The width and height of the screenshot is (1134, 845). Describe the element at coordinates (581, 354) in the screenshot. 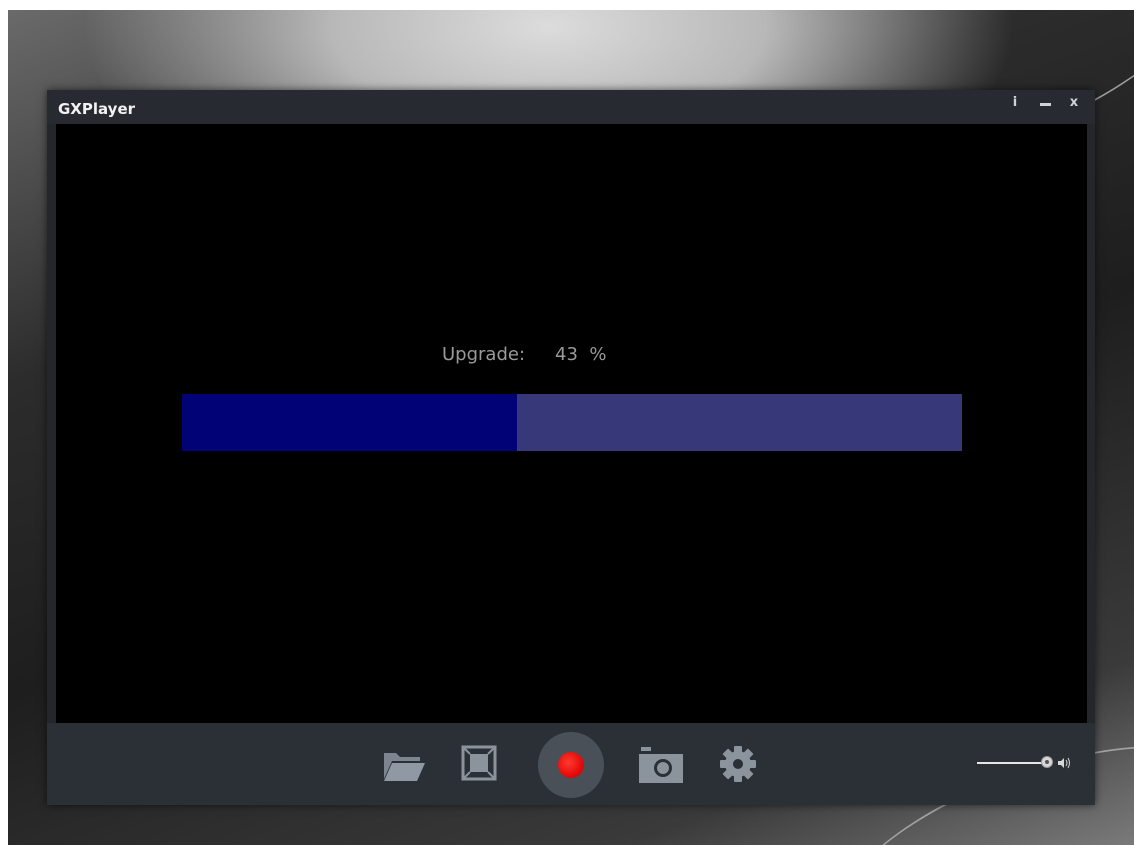

I see `upgrade-percent: 43 %` at that location.